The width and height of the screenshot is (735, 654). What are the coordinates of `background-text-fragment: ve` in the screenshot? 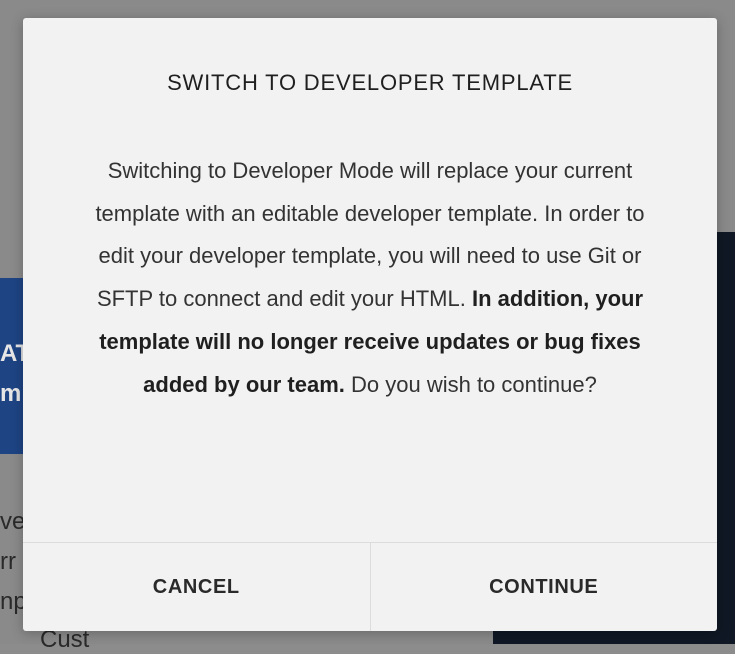 It's located at (13, 521).